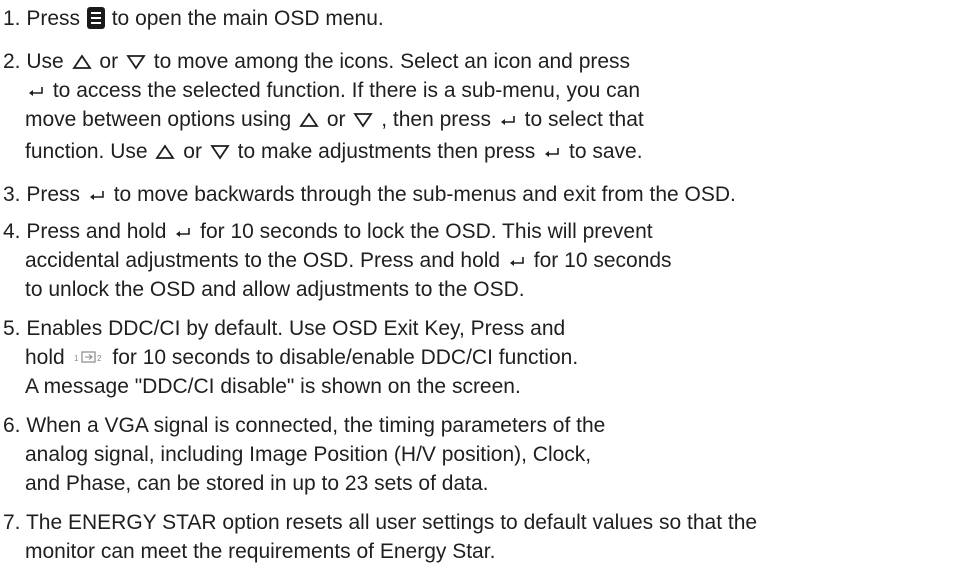  What do you see at coordinates (45, 357) in the screenshot?
I see `item-5-text: hold` at bounding box center [45, 357].